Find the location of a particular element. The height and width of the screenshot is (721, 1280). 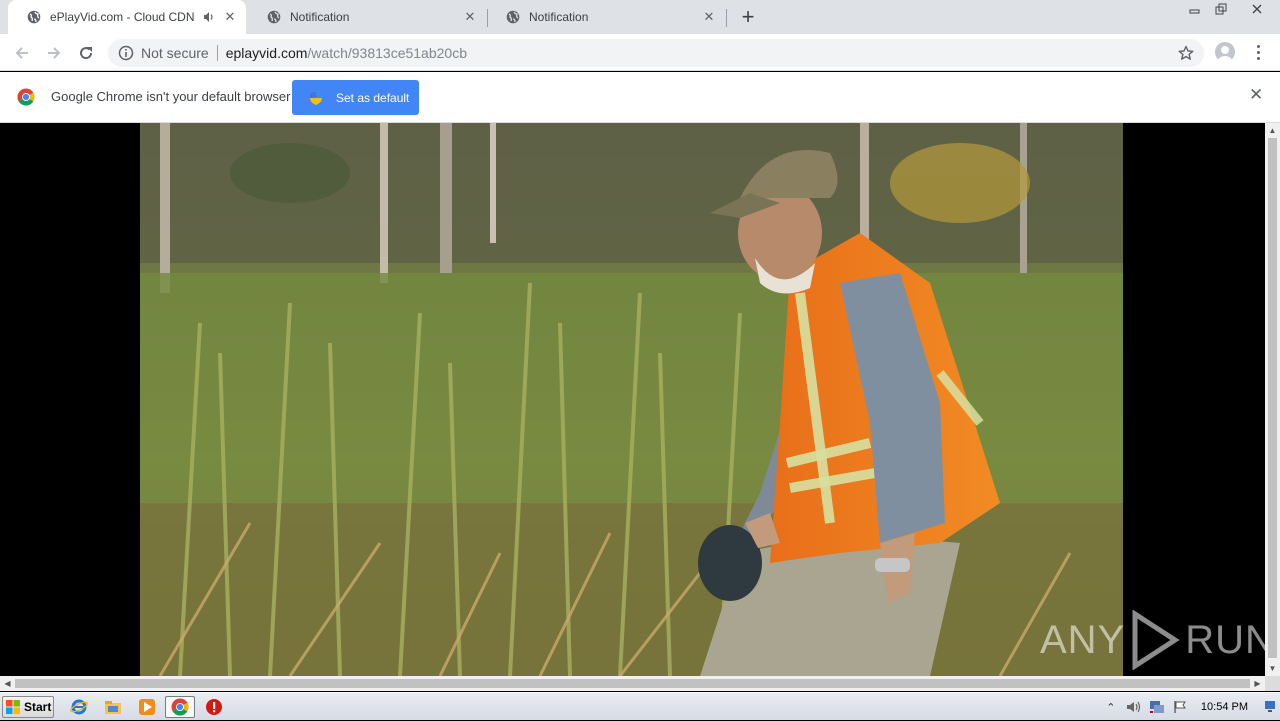

action-center-flag-icon is located at coordinates (1180, 707).